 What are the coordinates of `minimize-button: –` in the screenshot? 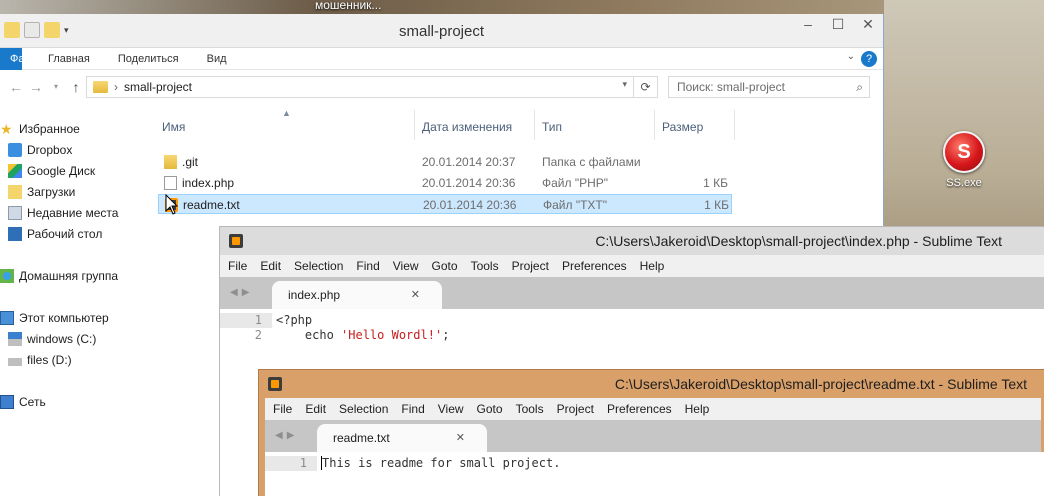 It's located at (808, 25).